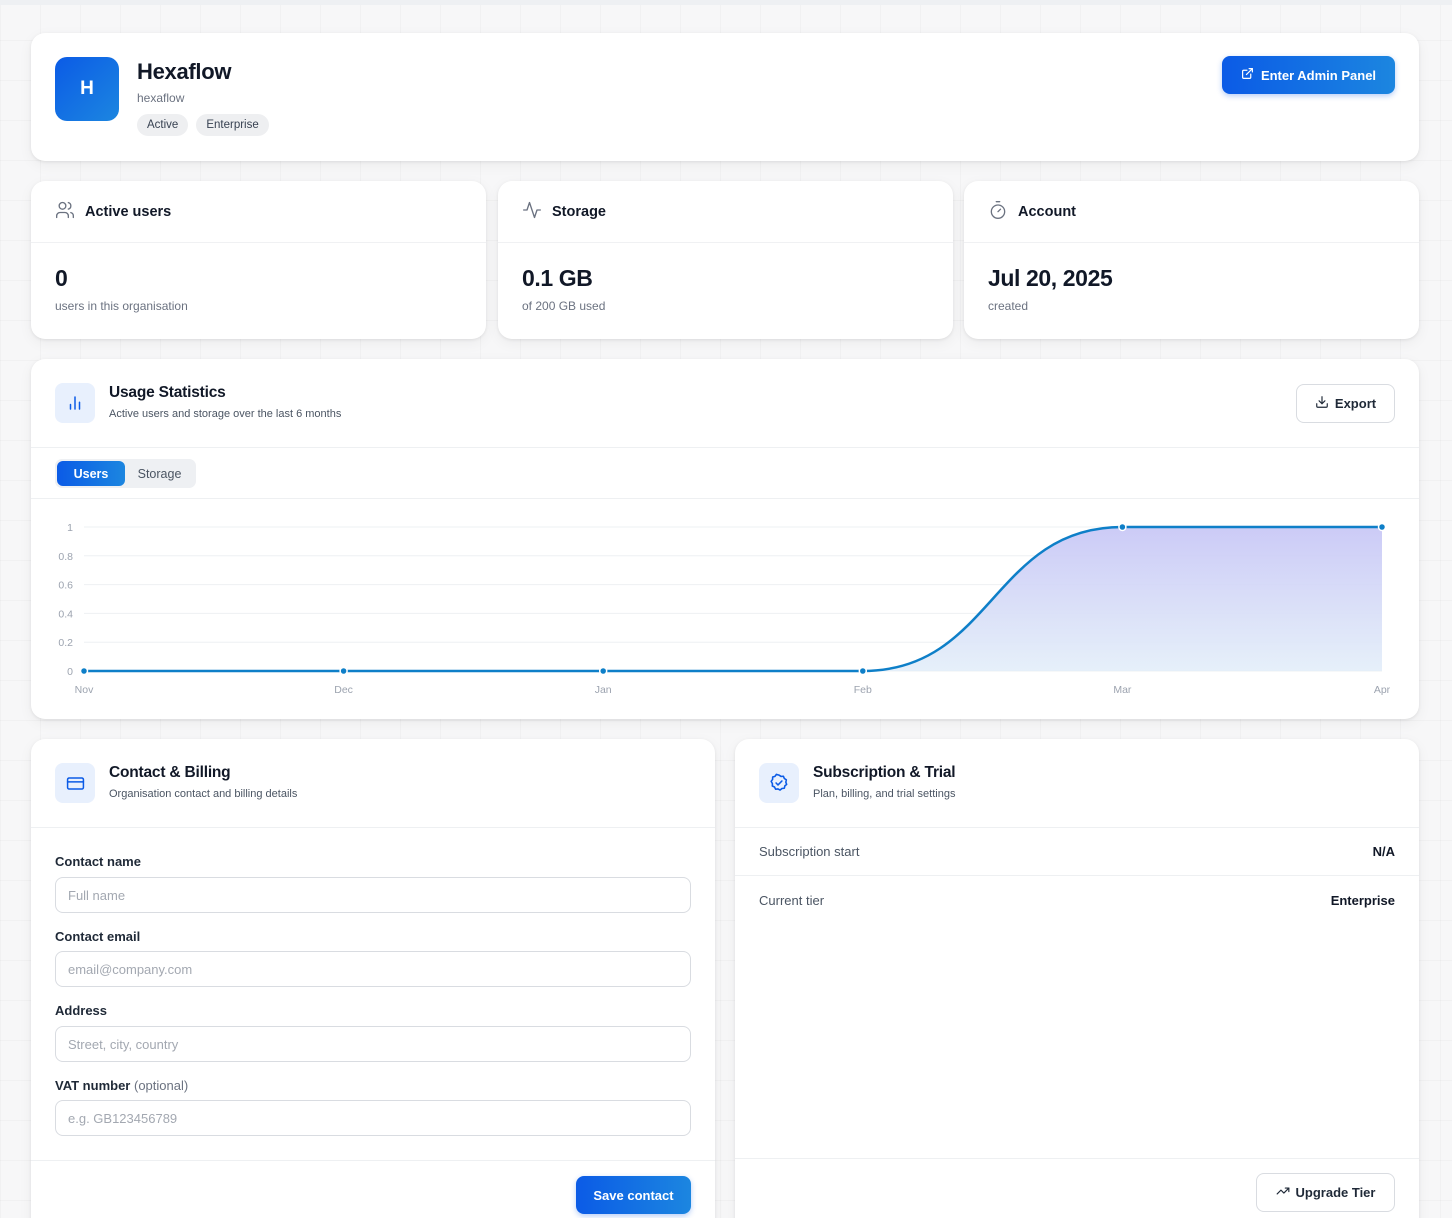 This screenshot has width=1452, height=1218. I want to click on stat-subtext: created, so click(1008, 306).